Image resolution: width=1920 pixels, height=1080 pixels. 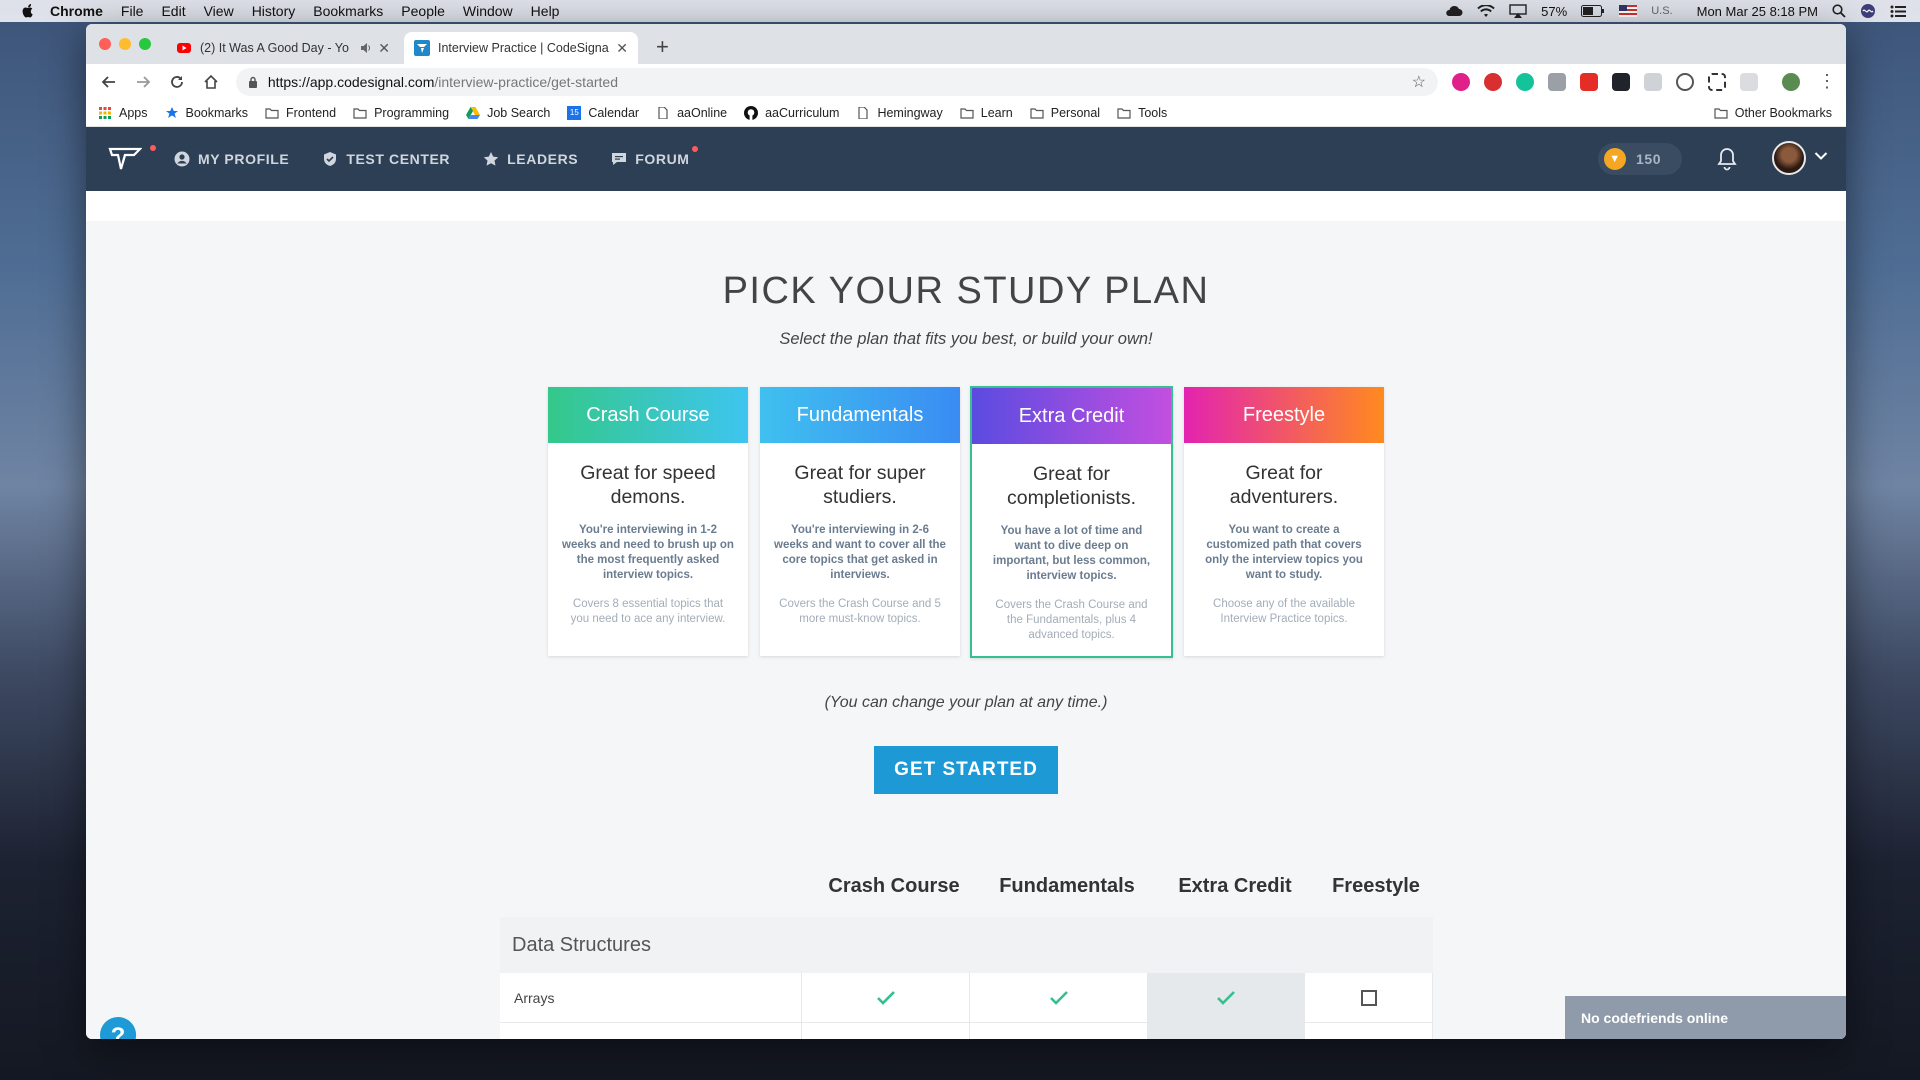 What do you see at coordinates (105, 44) in the screenshot?
I see `window-close-button` at bounding box center [105, 44].